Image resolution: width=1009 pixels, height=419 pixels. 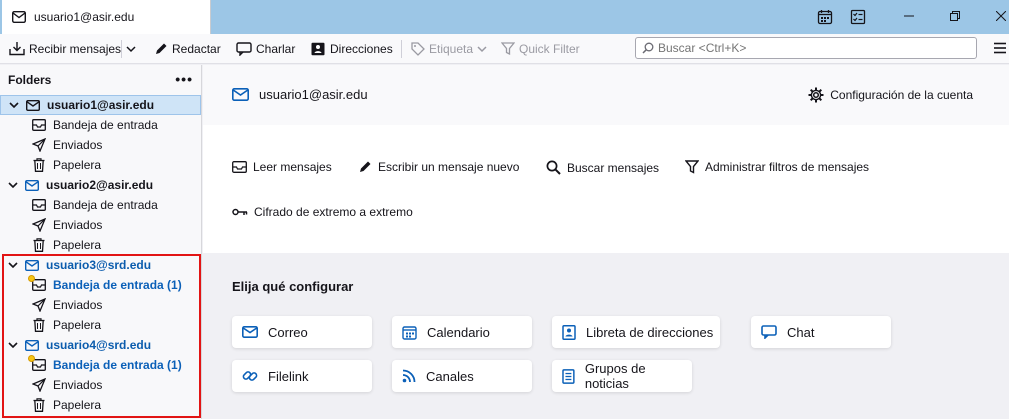 I want to click on setup-filelink-label: Filelink, so click(x=288, y=376).